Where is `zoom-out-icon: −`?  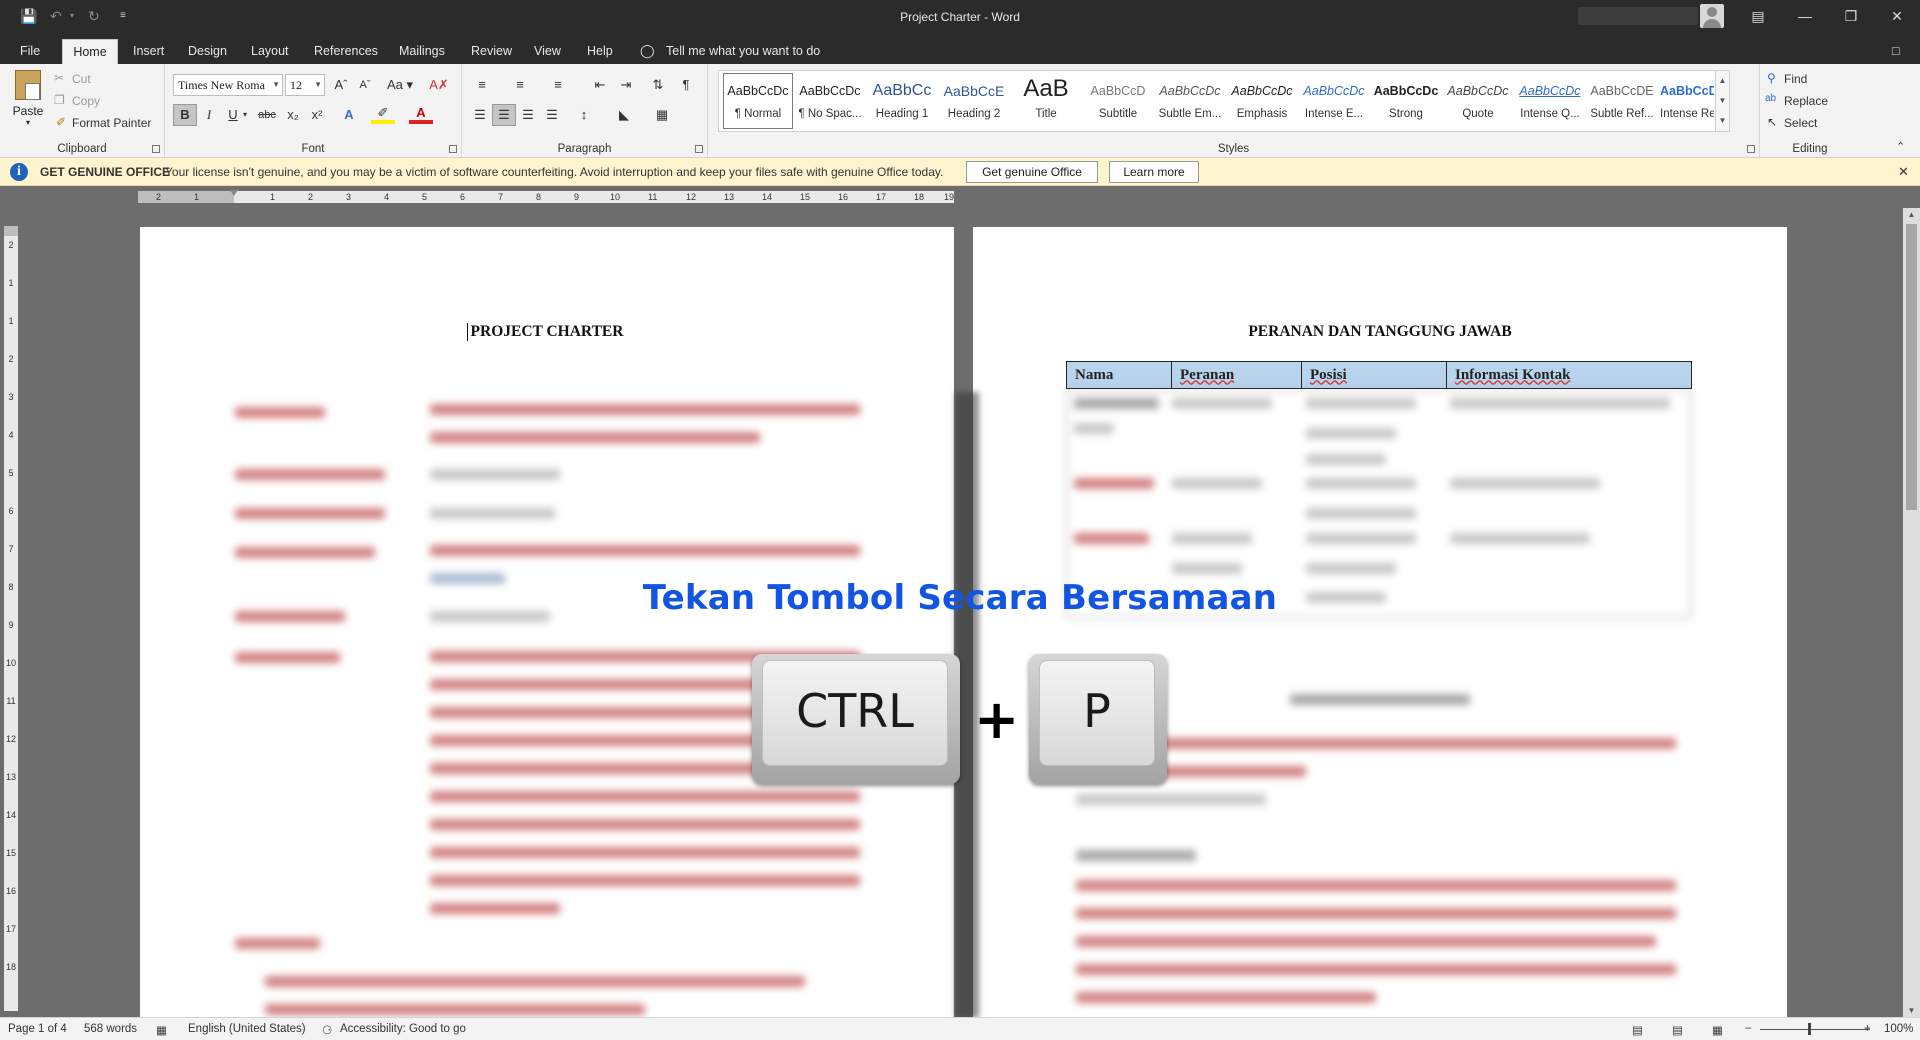
zoom-out-icon: − is located at coordinates (1748, 1029).